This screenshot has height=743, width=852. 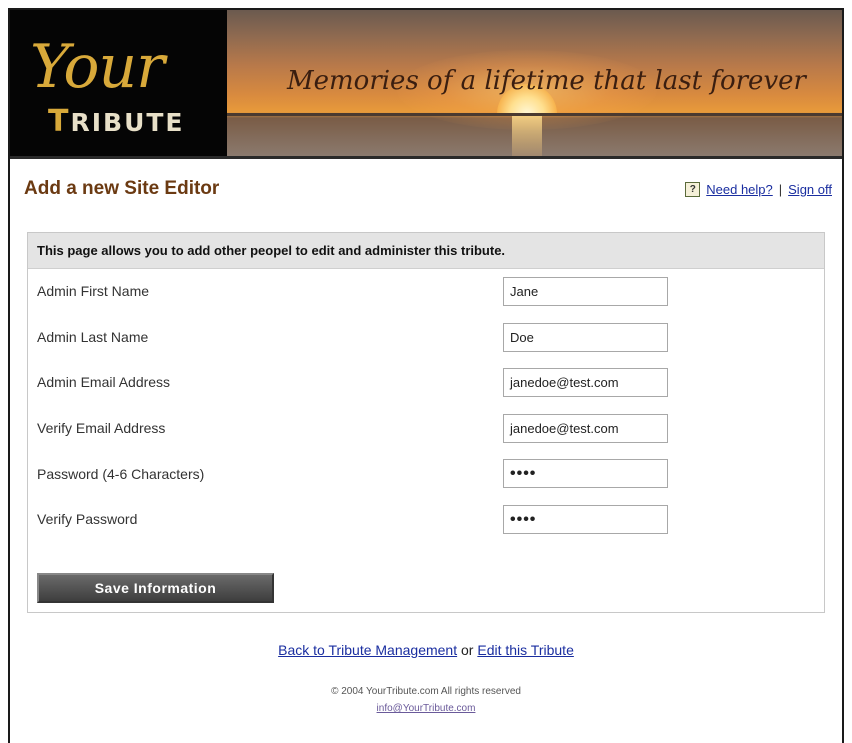 I want to click on banner-divider, so click(x=426, y=157).